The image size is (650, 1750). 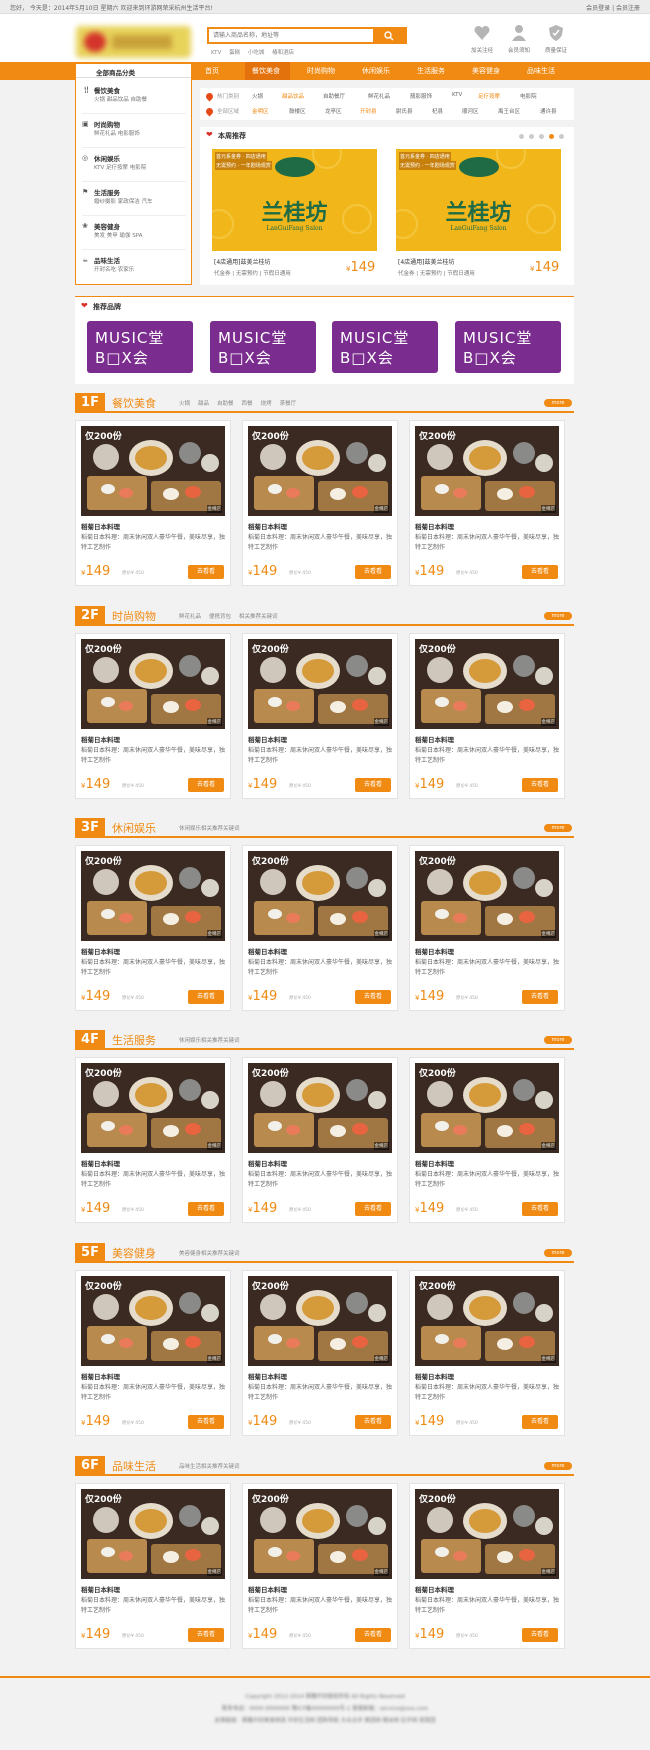 What do you see at coordinates (470, 111) in the screenshot?
I see `filter-option: 顺河区` at bounding box center [470, 111].